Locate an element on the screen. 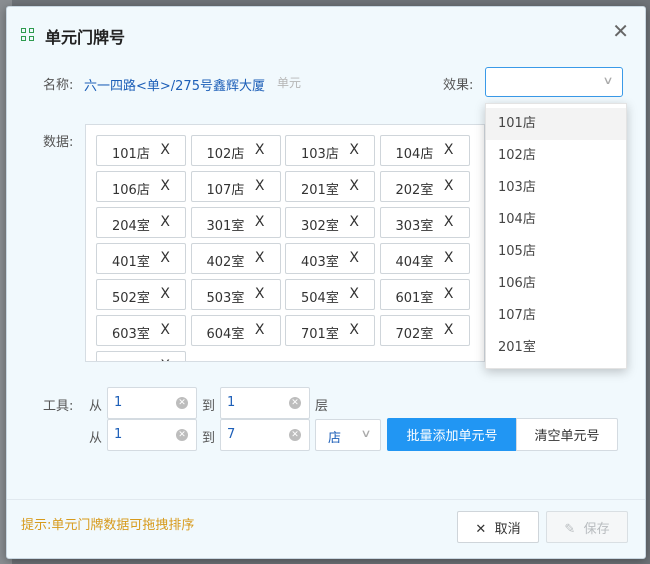 Image resolution: width=650 pixels, height=564 pixels. unit-tag: 201室 X is located at coordinates (330, 186).